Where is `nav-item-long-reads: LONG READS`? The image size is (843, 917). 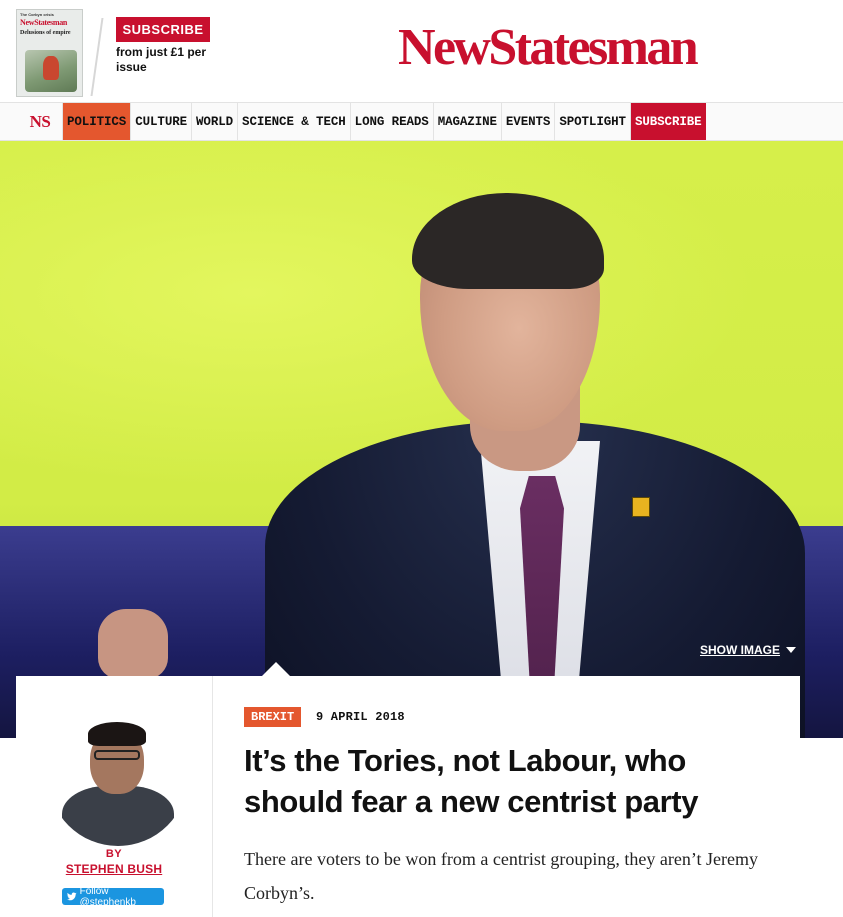
nav-item-long-reads: LONG READS is located at coordinates (392, 121).